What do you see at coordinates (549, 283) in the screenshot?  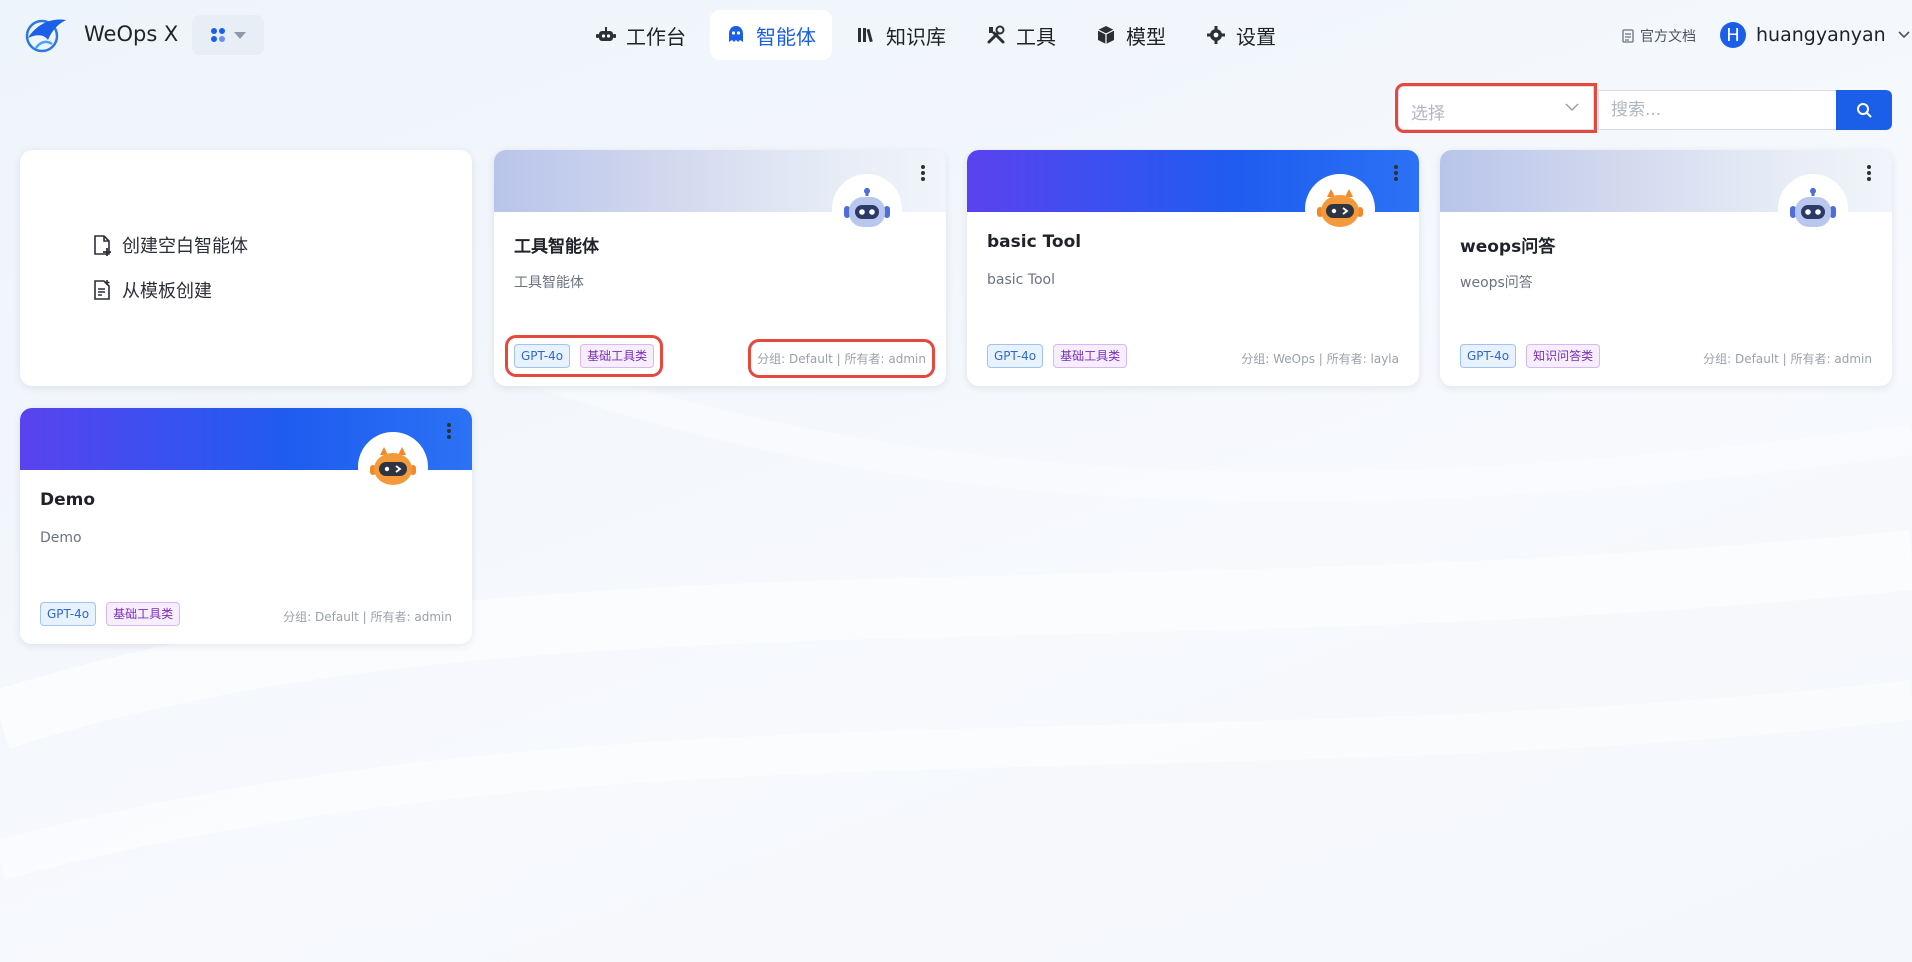 I see `agent-description: 工具智能体` at bounding box center [549, 283].